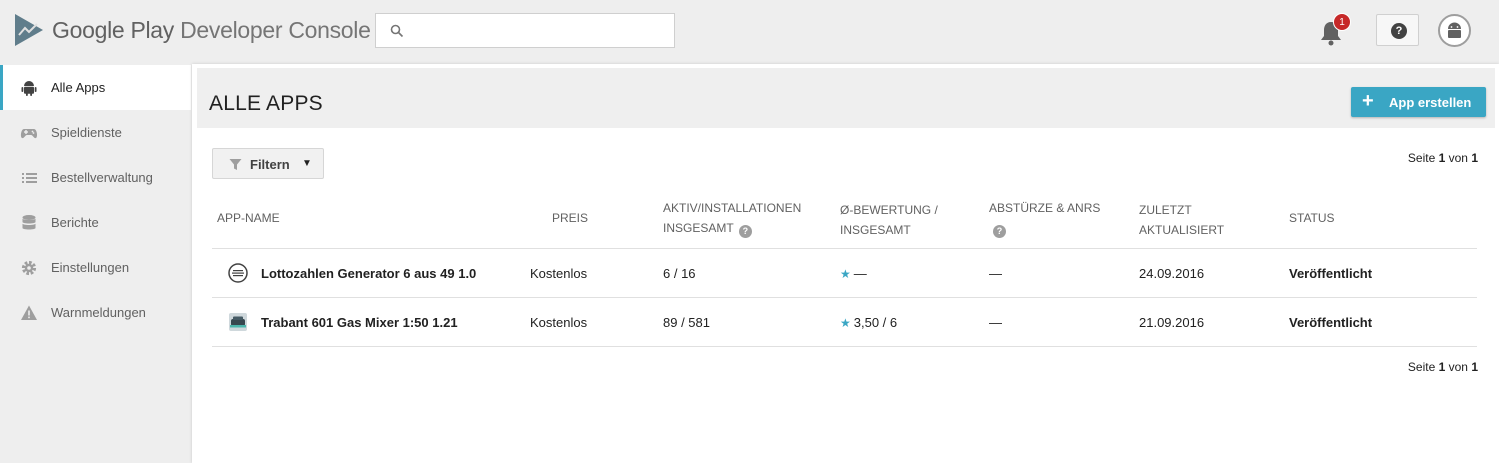  I want to click on rating-header-line2: INSGESAMT, so click(875, 230).